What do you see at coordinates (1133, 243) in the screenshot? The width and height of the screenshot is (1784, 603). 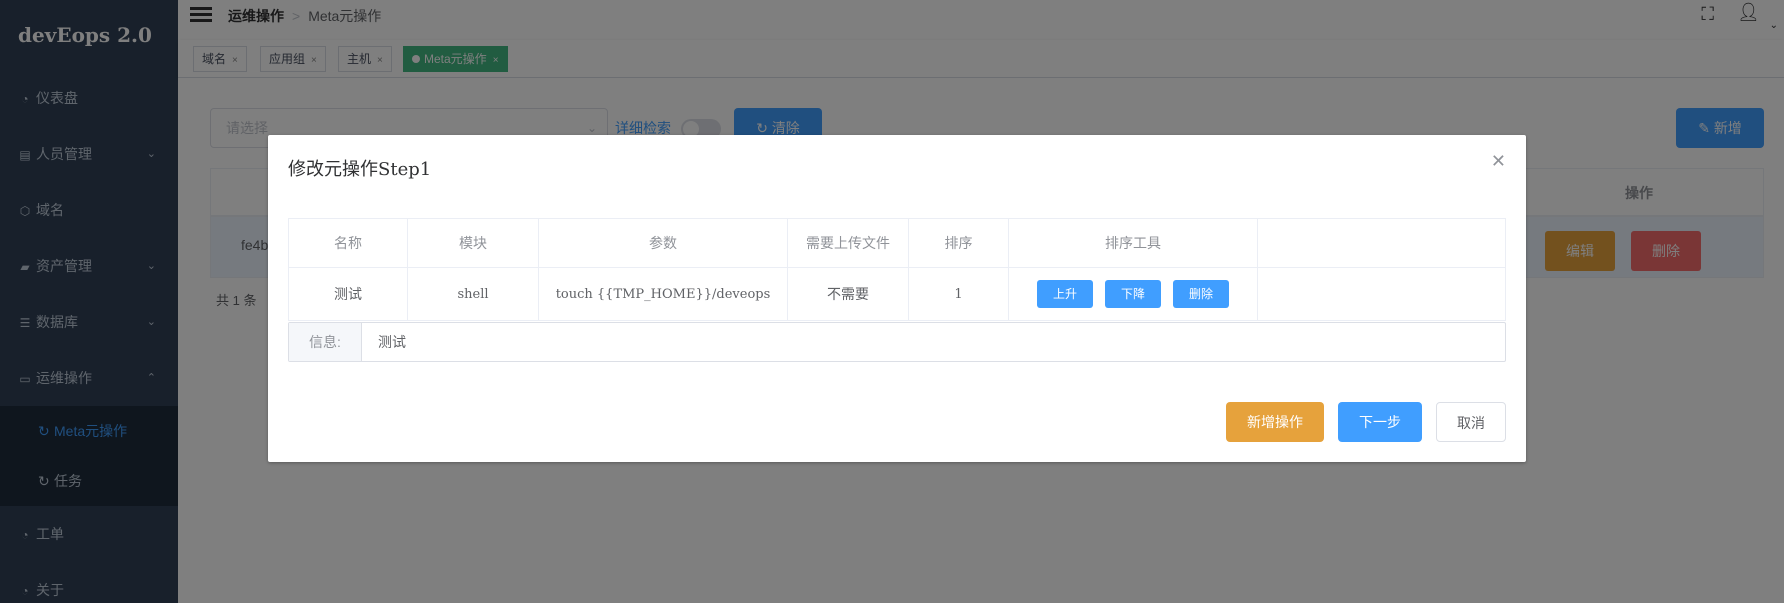 I see `column-header: 排序工具` at bounding box center [1133, 243].